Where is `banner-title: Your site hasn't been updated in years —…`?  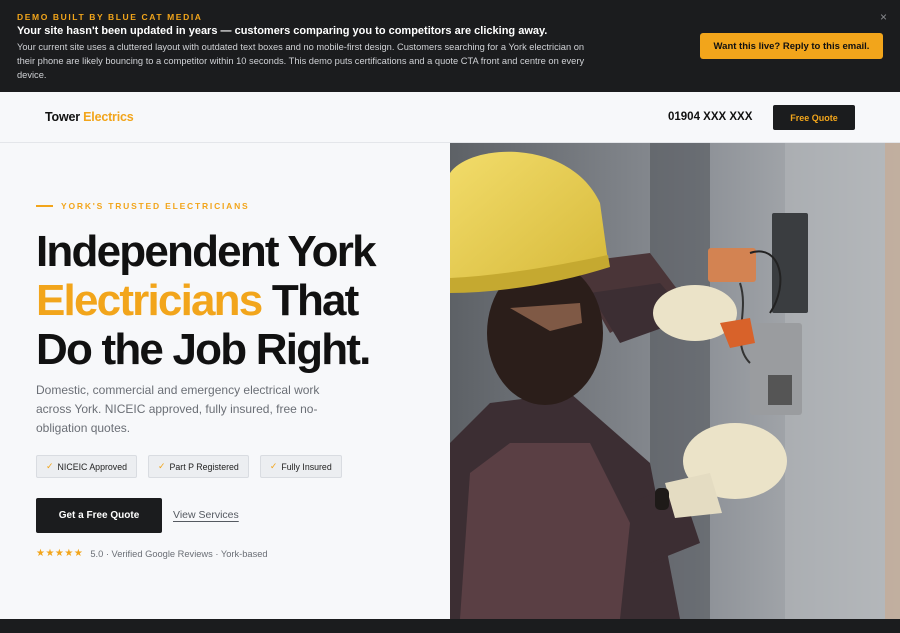
banner-title: Your site hasn't been updated in years —… is located at coordinates (282, 31).